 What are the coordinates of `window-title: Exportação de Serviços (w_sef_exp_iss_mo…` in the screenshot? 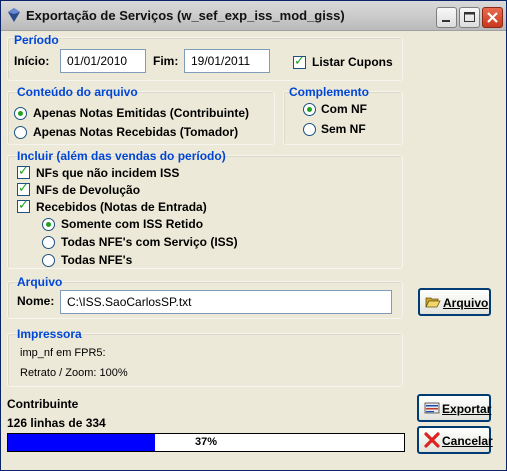 It's located at (185, 15).